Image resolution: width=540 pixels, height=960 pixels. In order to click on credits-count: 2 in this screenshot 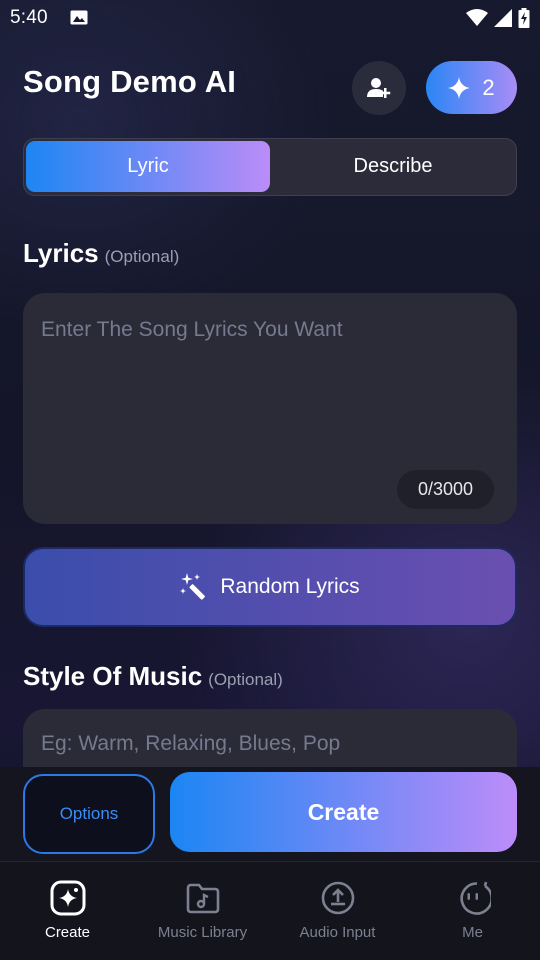, I will do `click(488, 87)`.